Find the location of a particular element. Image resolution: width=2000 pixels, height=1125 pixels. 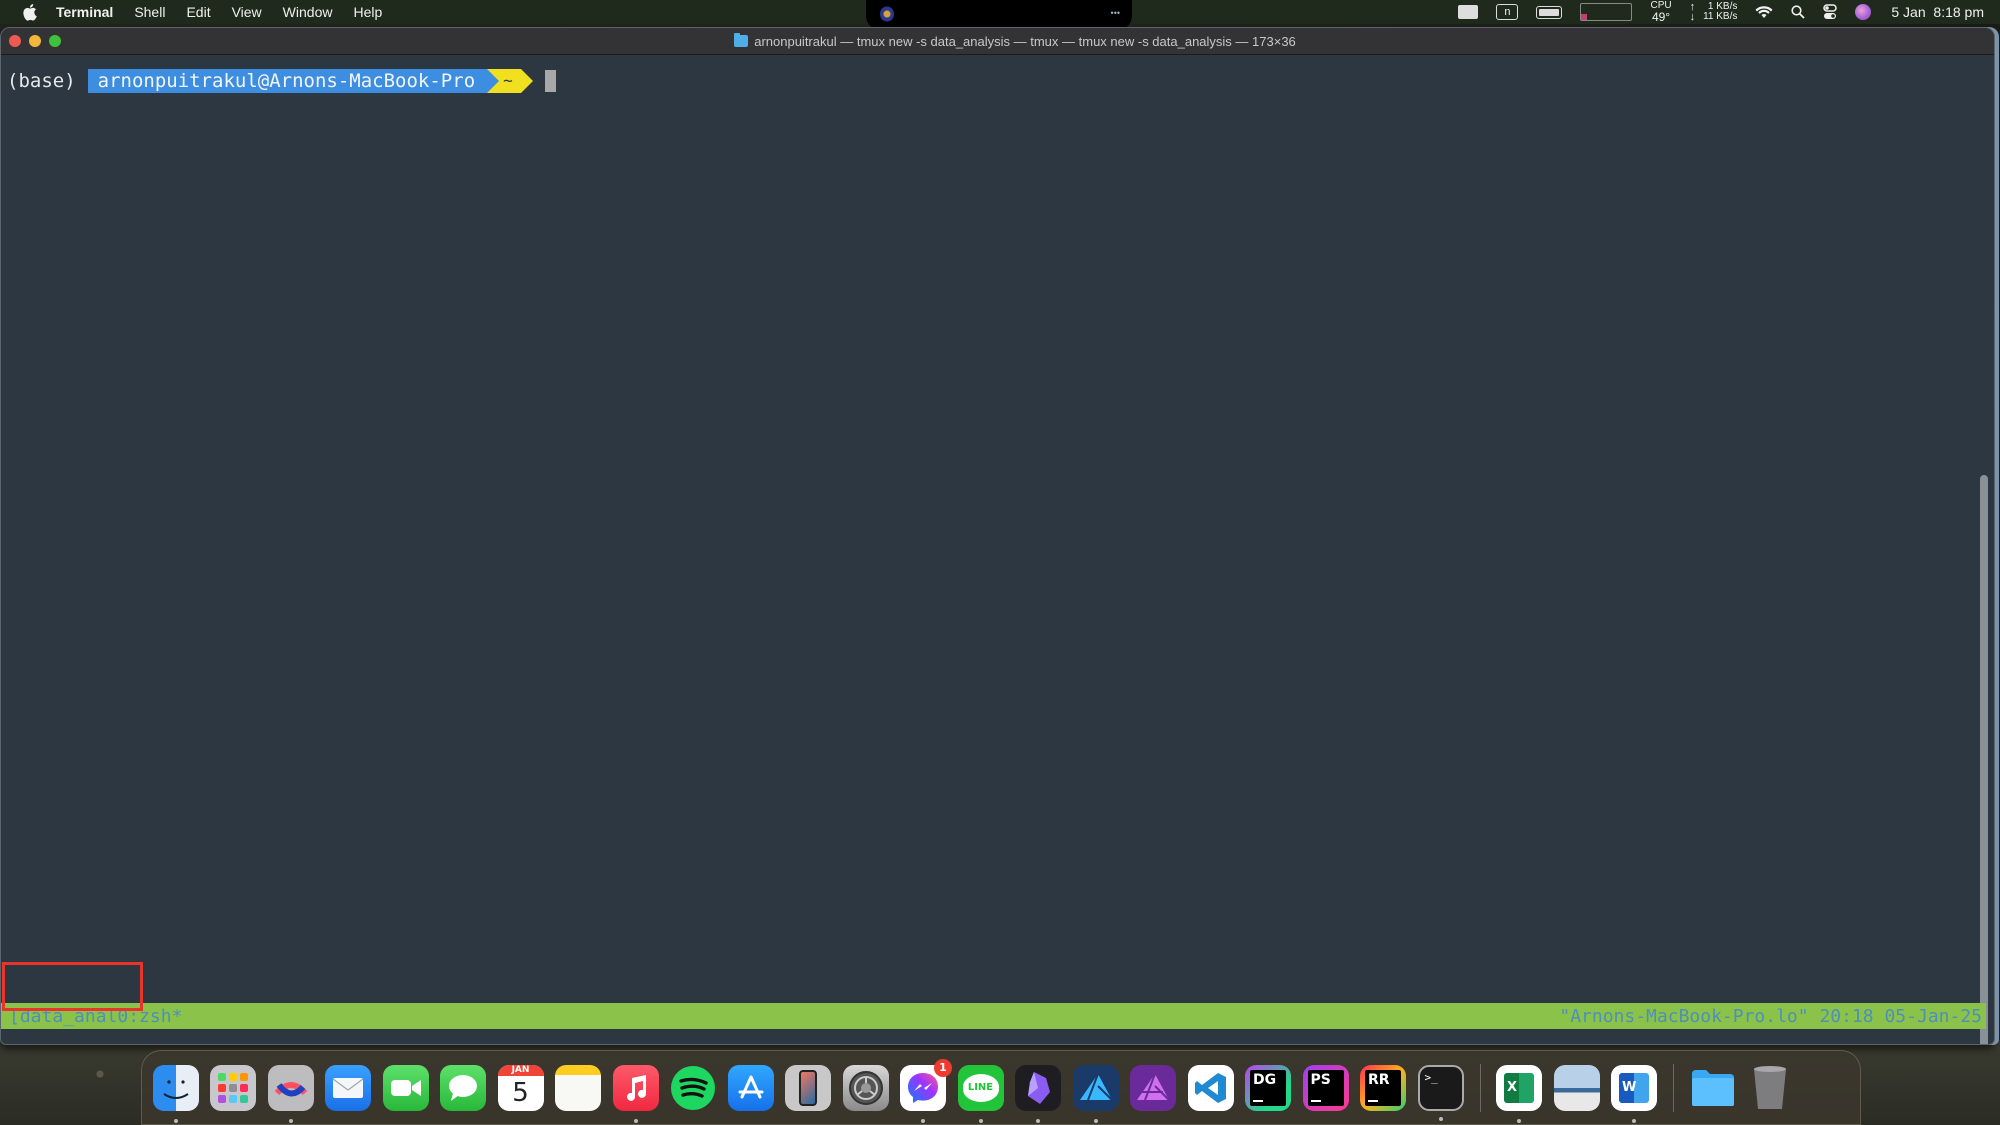

conda-env-label: (base) is located at coordinates (41, 81).